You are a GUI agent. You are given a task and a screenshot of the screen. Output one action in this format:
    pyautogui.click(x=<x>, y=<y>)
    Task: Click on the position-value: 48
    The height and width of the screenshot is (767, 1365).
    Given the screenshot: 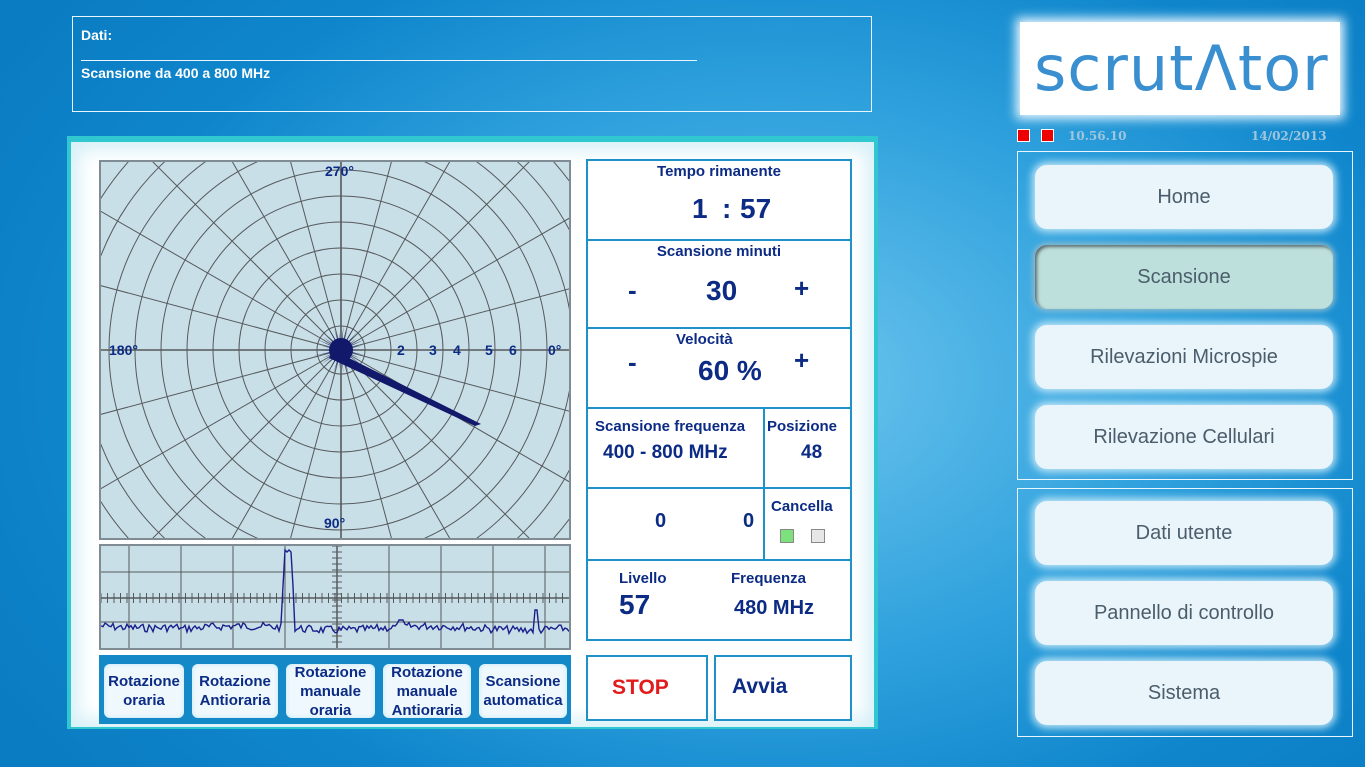 What is the action you would take?
    pyautogui.click(x=812, y=452)
    